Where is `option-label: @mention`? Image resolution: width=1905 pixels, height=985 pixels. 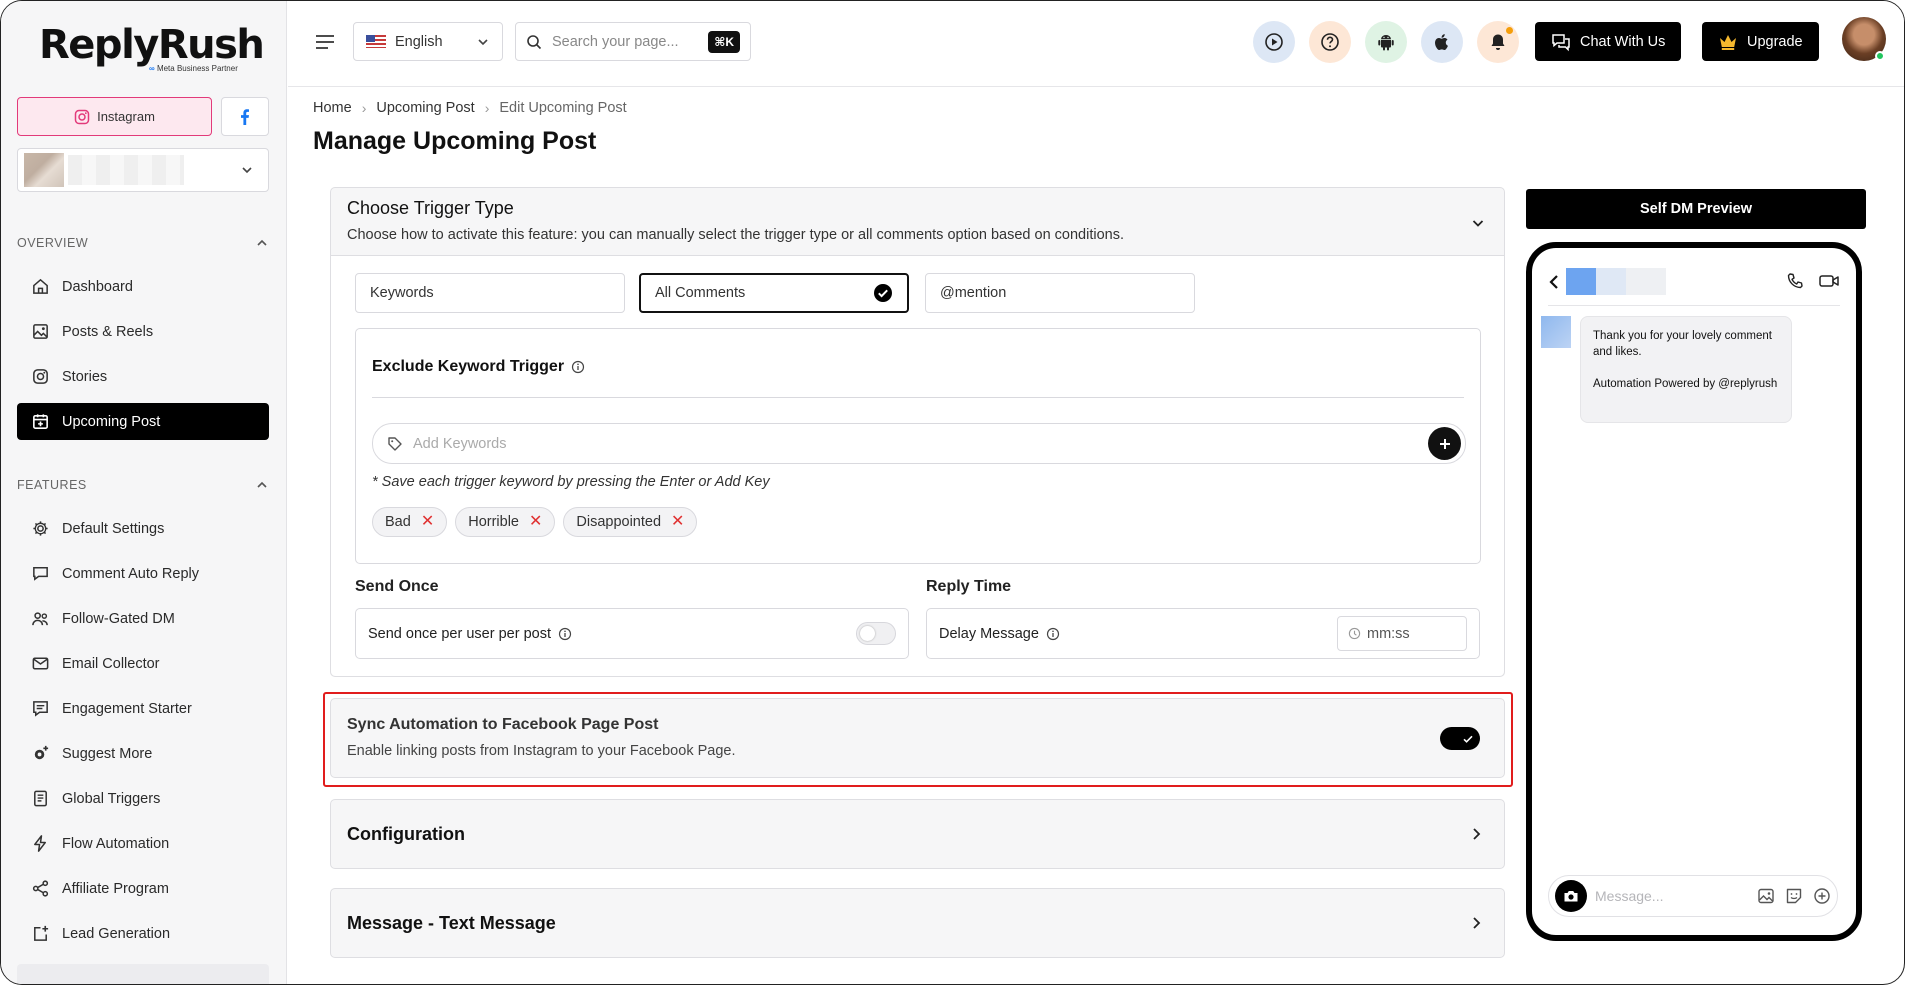 option-label: @mention is located at coordinates (973, 293).